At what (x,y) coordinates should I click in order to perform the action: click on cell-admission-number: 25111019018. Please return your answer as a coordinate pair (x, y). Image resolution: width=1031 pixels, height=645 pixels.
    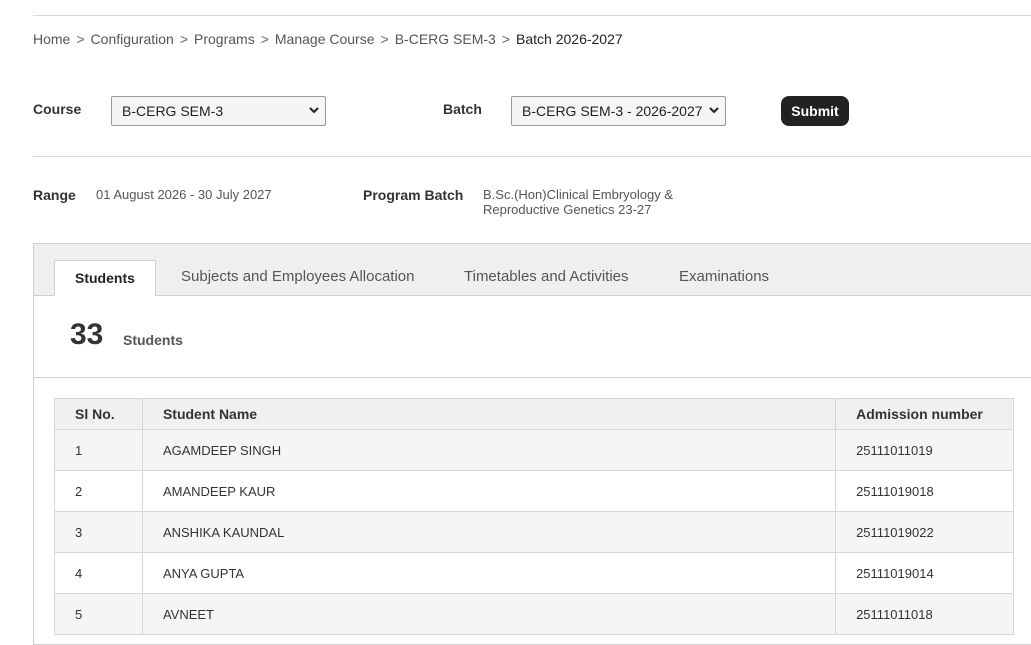
    Looking at the image, I should click on (924, 491).